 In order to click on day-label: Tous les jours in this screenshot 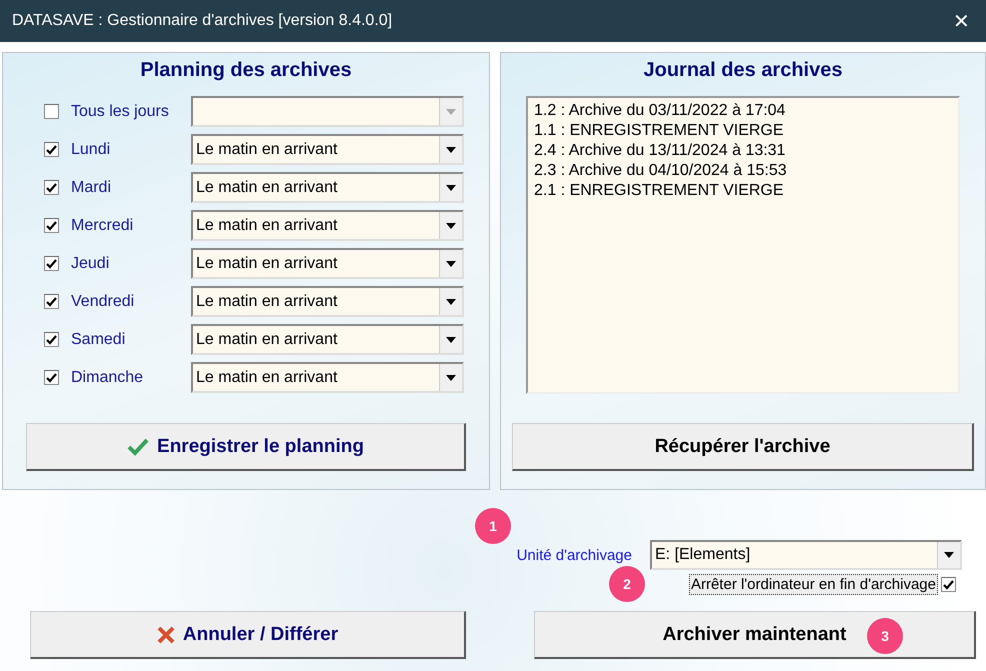, I will do `click(120, 111)`.